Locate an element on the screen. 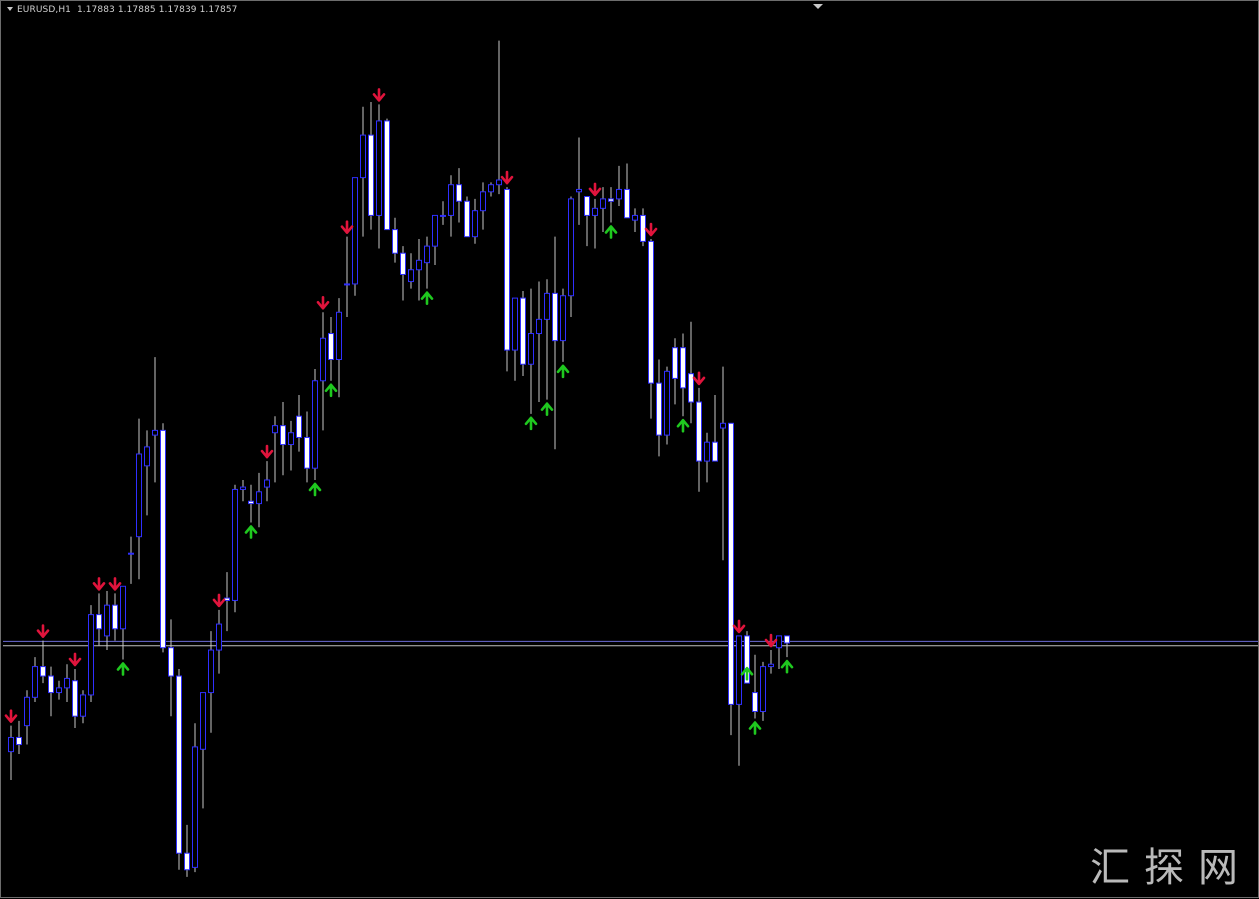 Image resolution: width=1259 pixels, height=899 pixels. chart-shift-marker-icon is located at coordinates (818, 6).